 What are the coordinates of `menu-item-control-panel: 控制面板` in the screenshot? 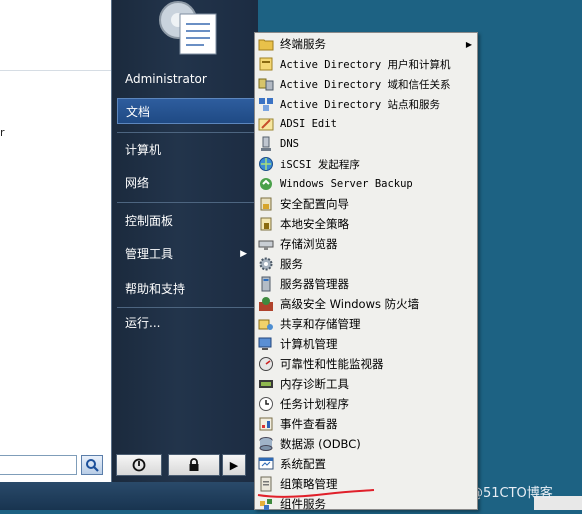 It's located at (186, 221).